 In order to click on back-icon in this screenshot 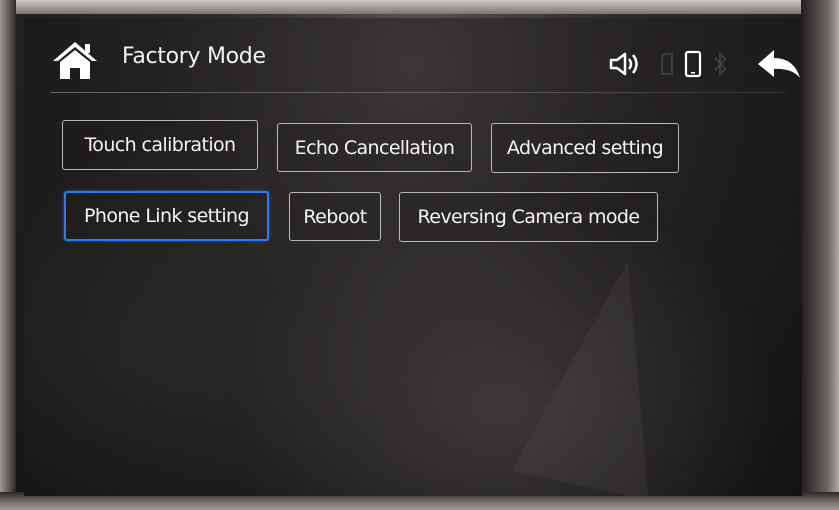, I will do `click(778, 66)`.